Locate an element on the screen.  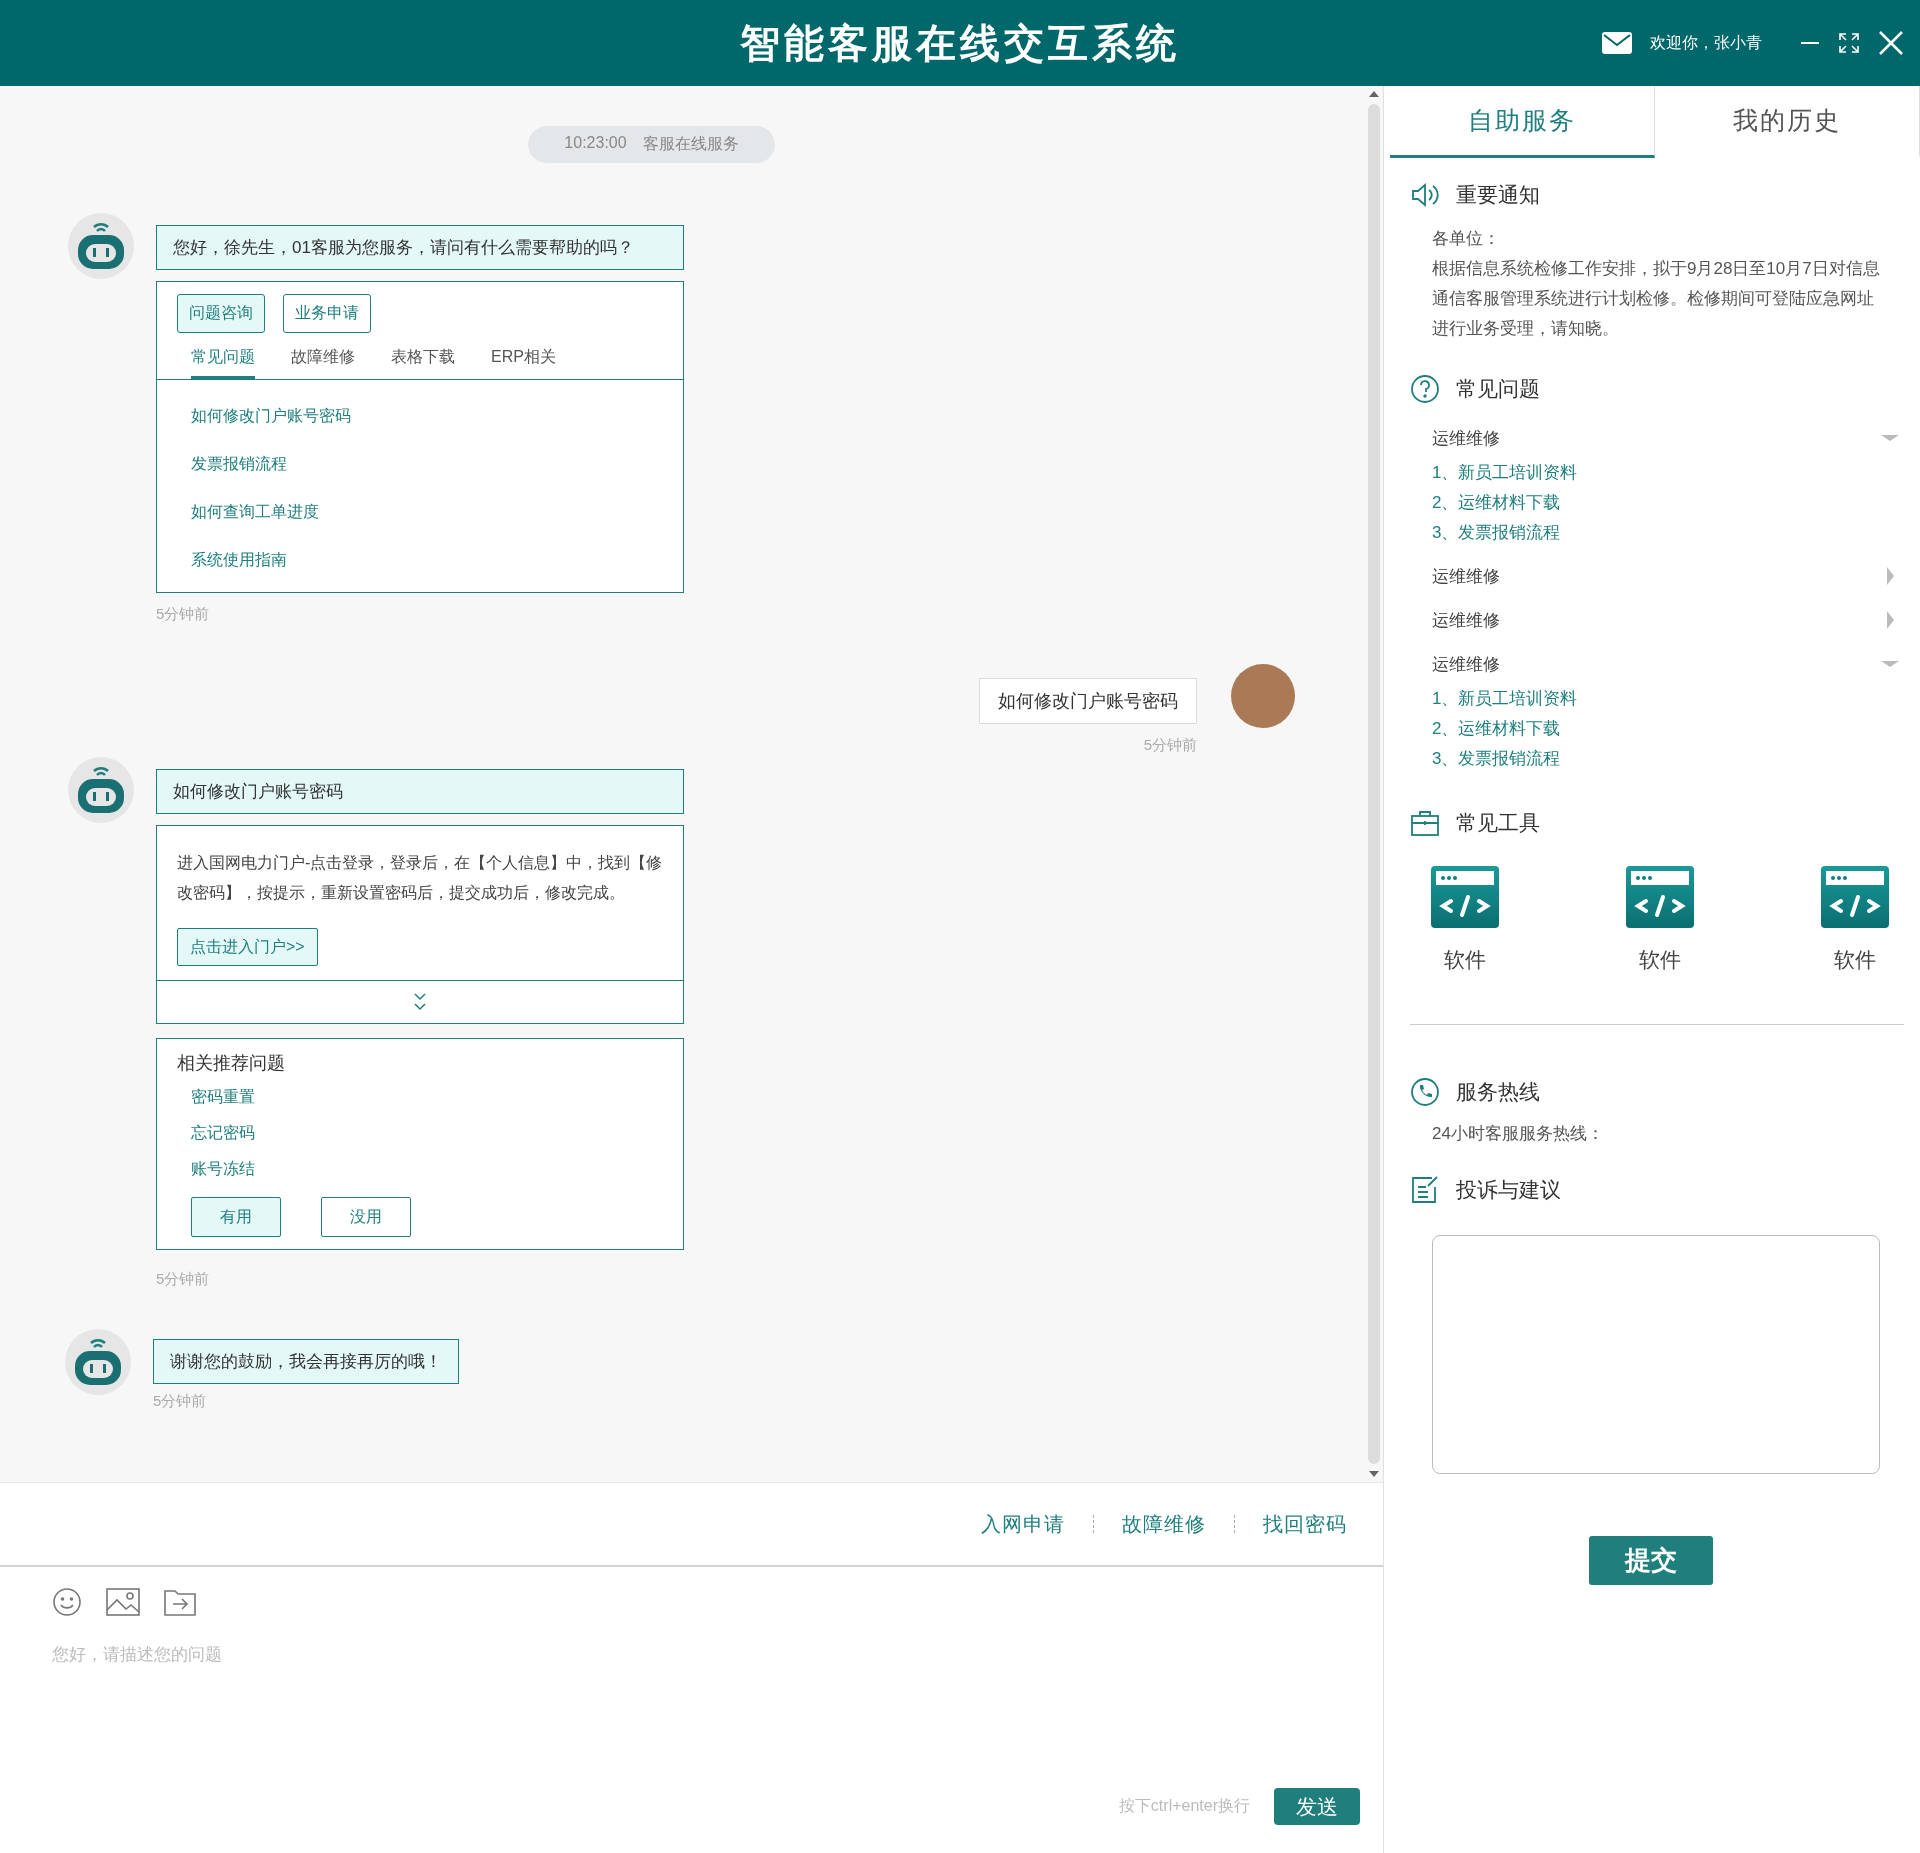
quick-link: 入网申请 is located at coordinates (1023, 1524).